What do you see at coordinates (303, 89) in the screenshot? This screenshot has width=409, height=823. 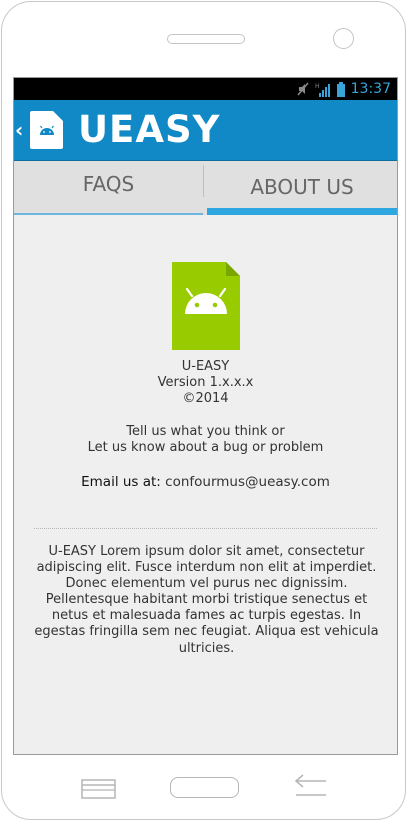 I see `mute-icon` at bounding box center [303, 89].